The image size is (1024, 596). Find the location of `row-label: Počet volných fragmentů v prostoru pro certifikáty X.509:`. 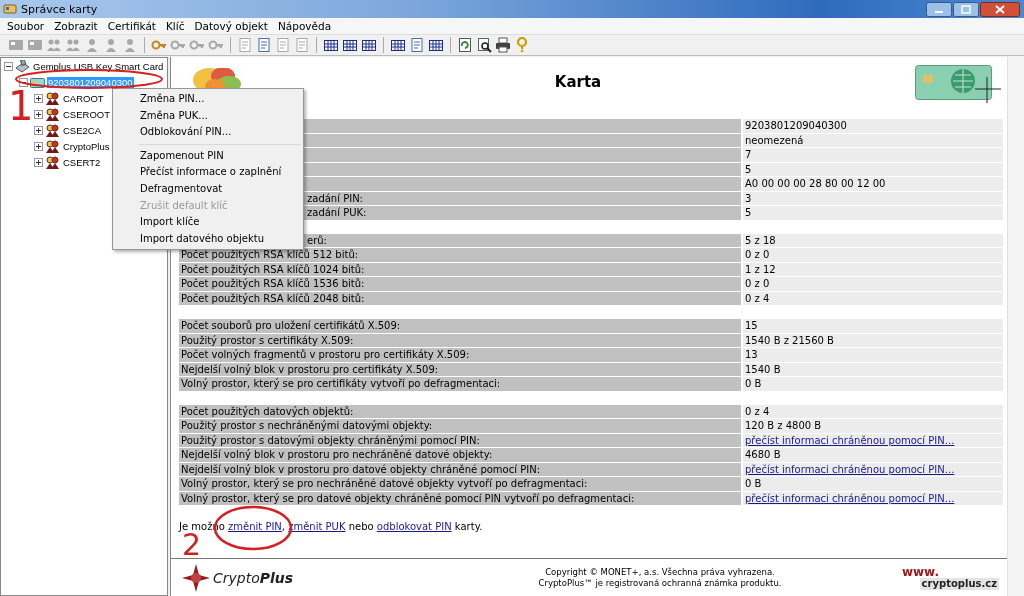

row-label: Počet volných fragmentů v prostoru pro certifikáty X.509: is located at coordinates (325, 354).